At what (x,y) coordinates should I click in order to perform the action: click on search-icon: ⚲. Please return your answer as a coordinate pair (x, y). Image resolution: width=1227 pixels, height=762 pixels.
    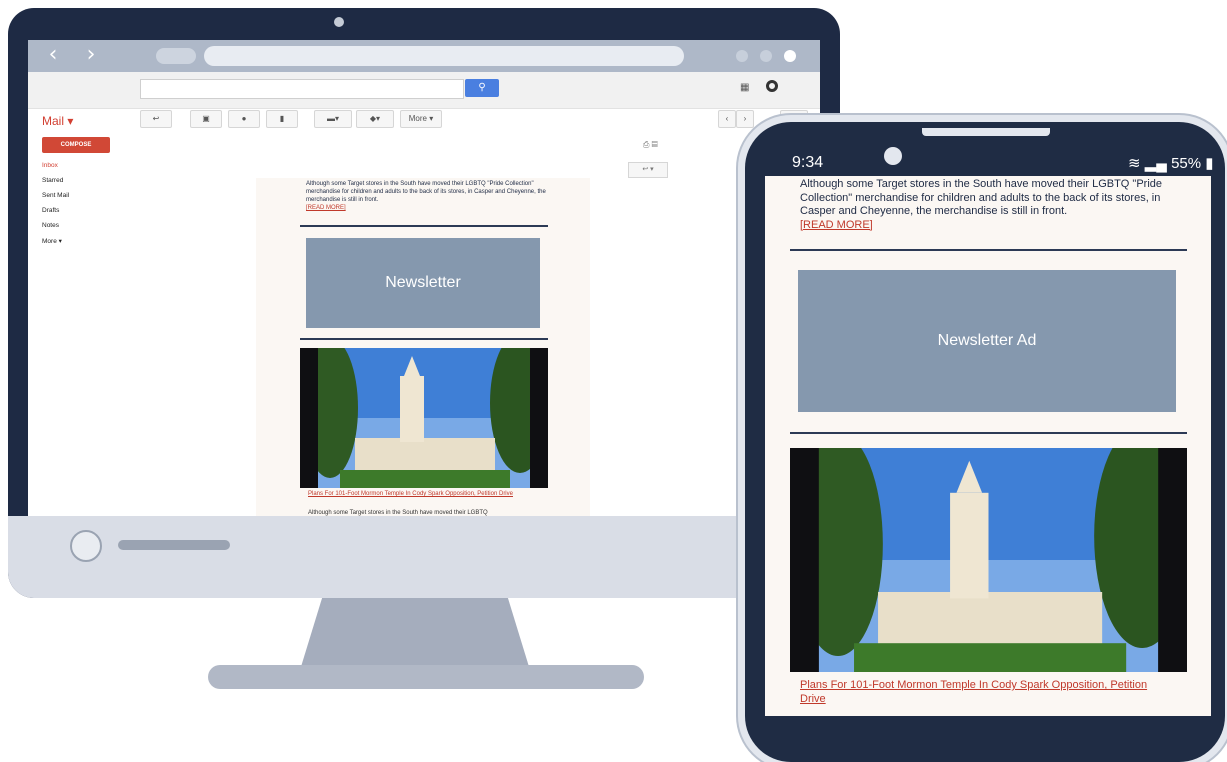
    Looking at the image, I should click on (482, 87).